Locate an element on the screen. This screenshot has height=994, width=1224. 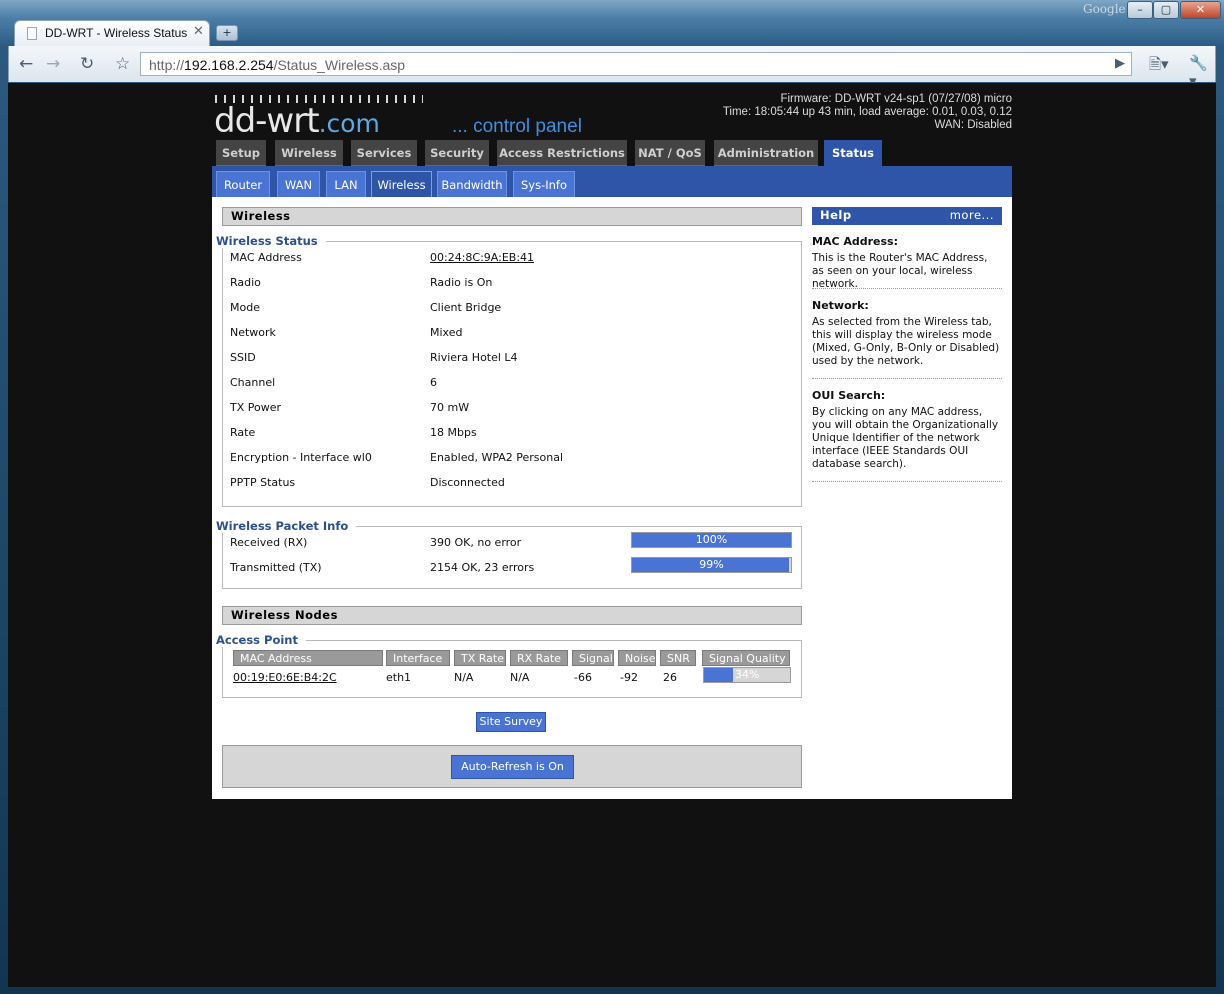
logo-main: dd-wrt is located at coordinates (267, 121).